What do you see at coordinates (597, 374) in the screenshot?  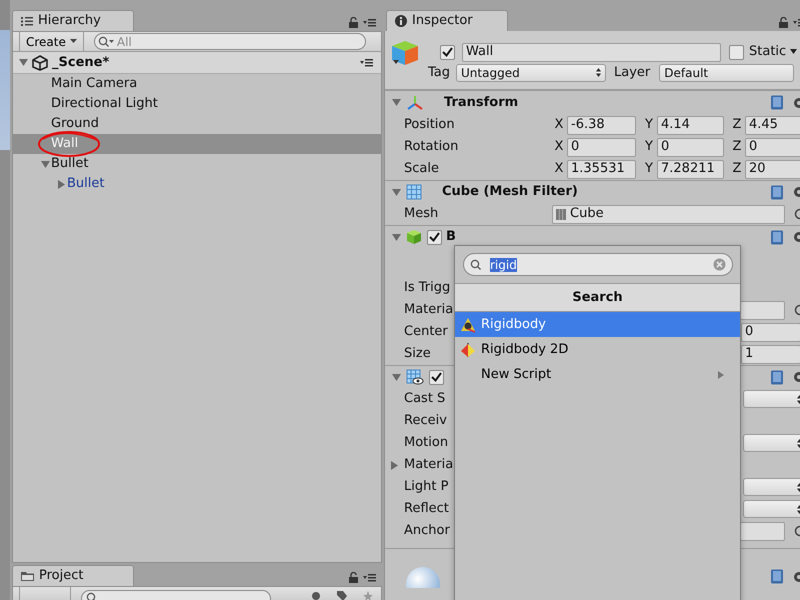 I see `menu-item: New Script` at bounding box center [597, 374].